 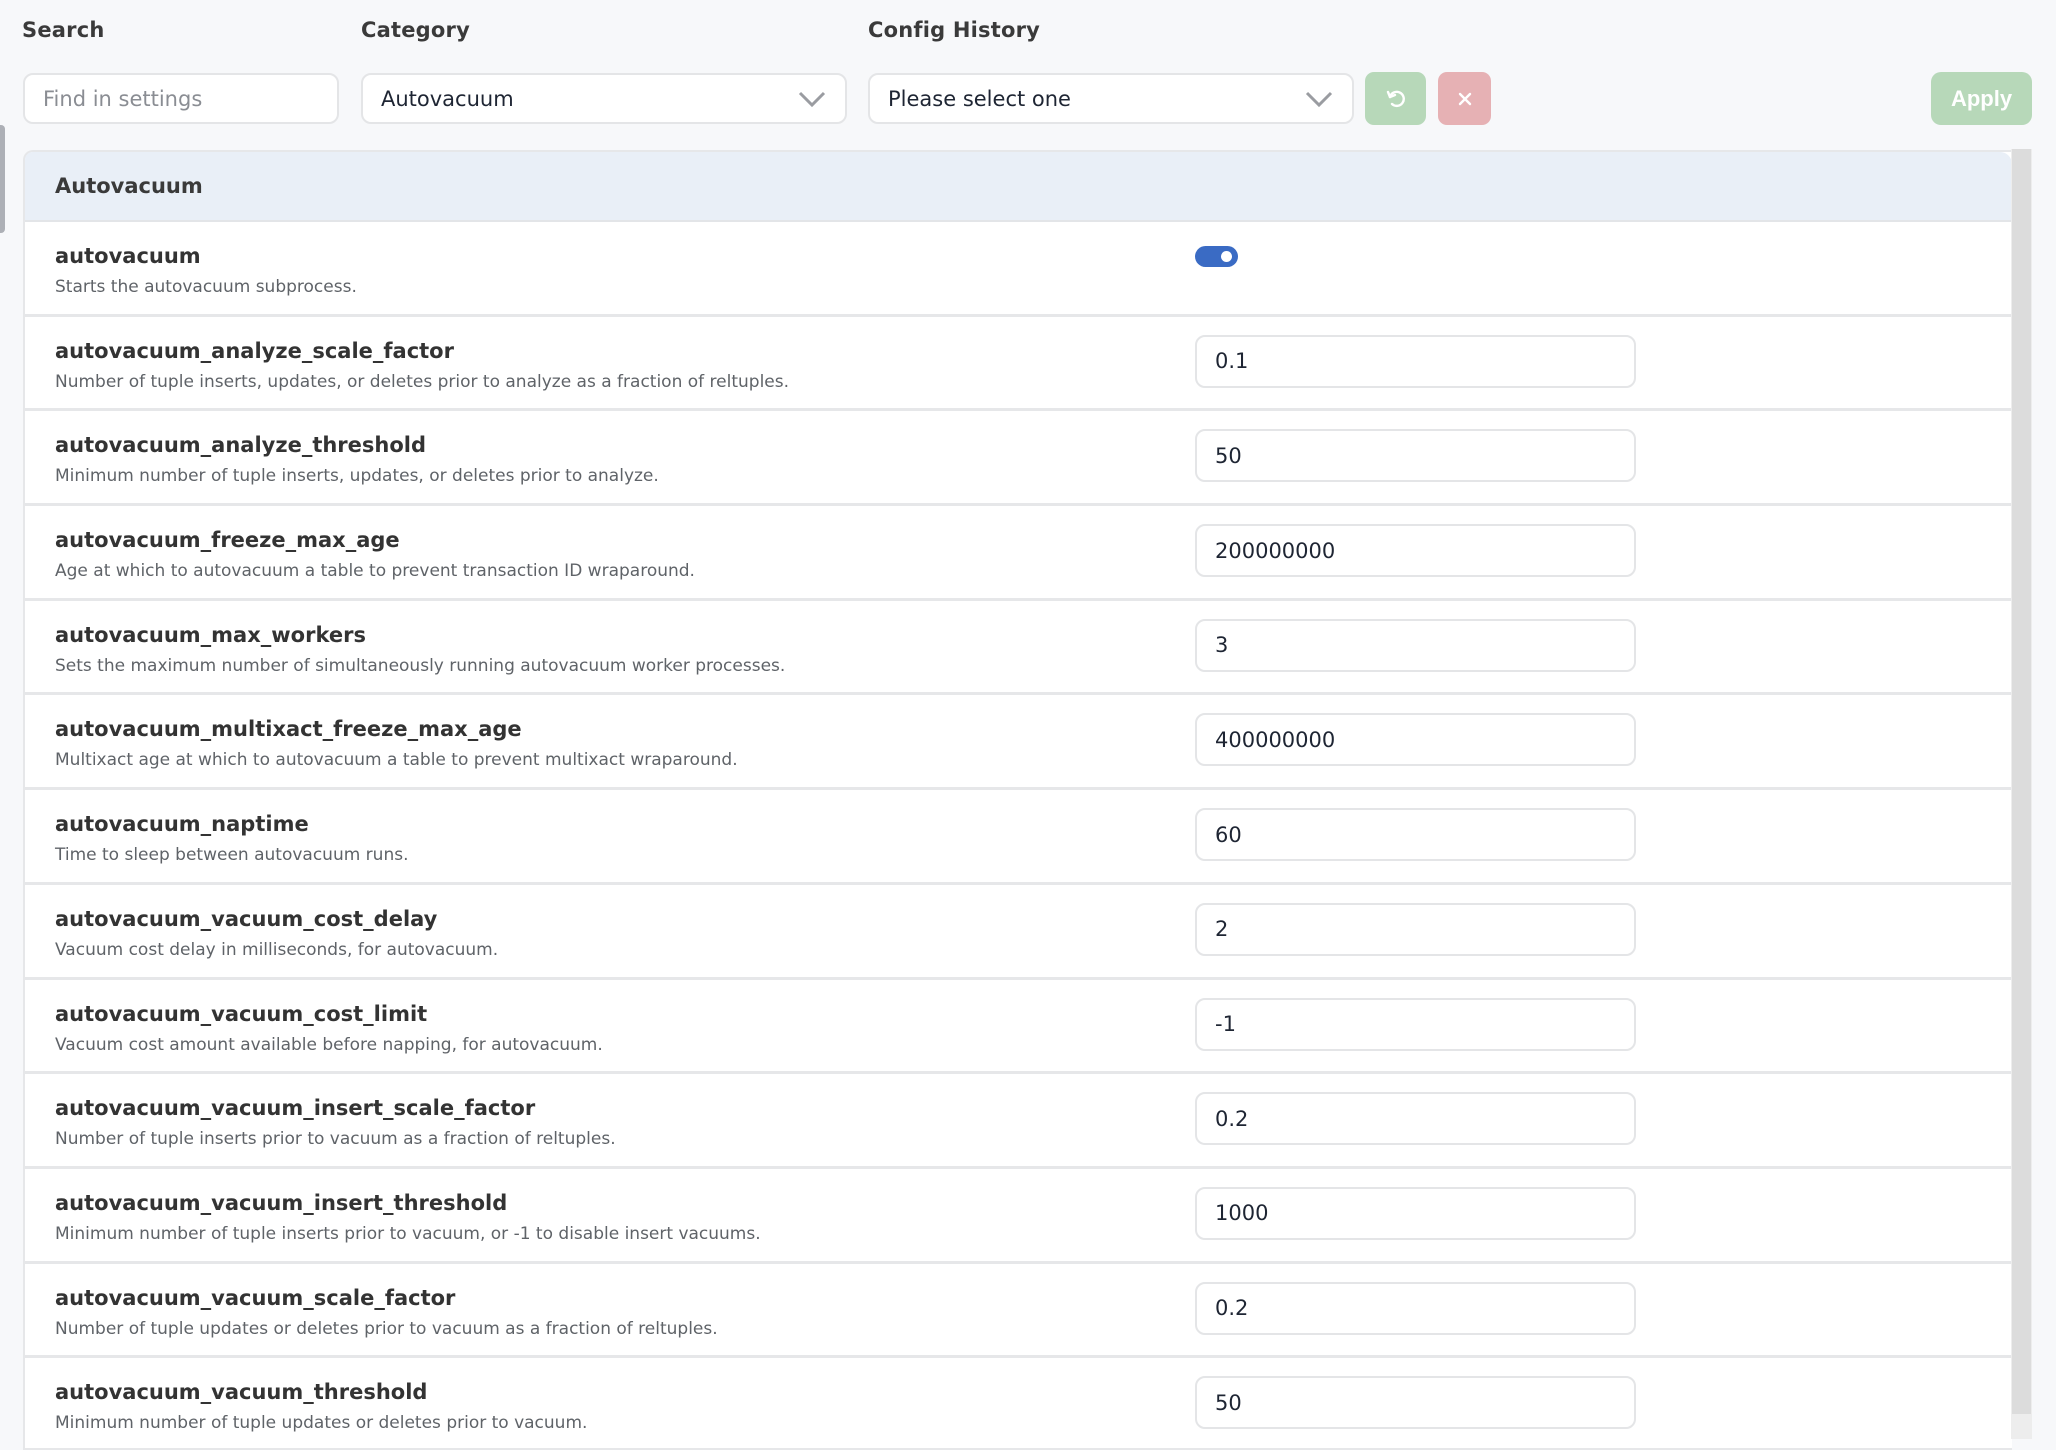 I want to click on setting-toggle, so click(x=1216, y=256).